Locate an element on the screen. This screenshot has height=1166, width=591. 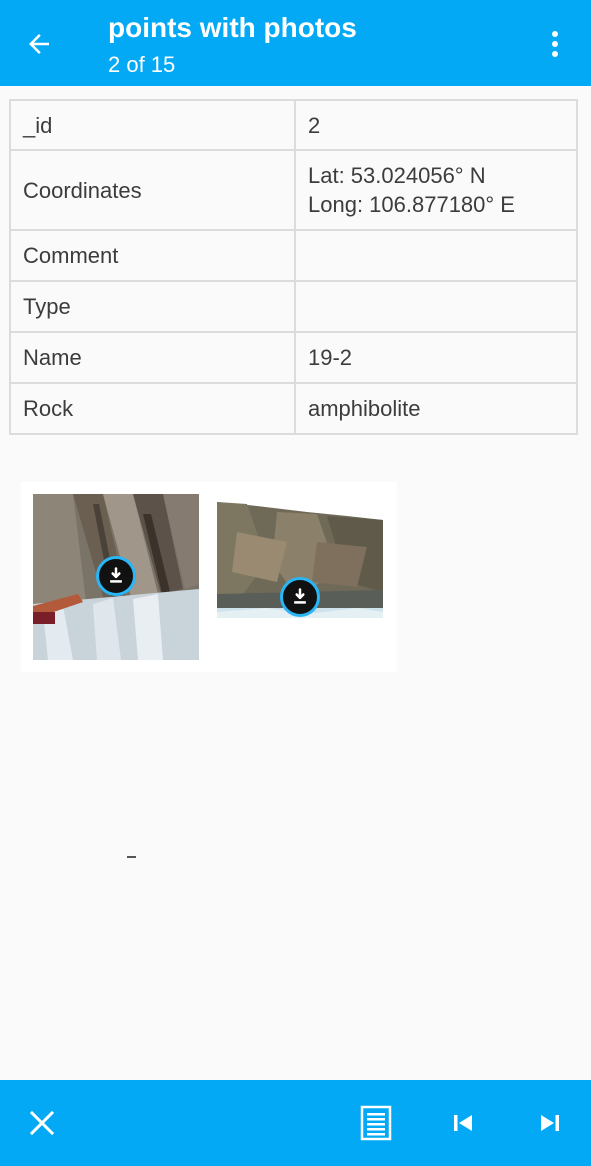
attribute-key: Type is located at coordinates (152, 306).